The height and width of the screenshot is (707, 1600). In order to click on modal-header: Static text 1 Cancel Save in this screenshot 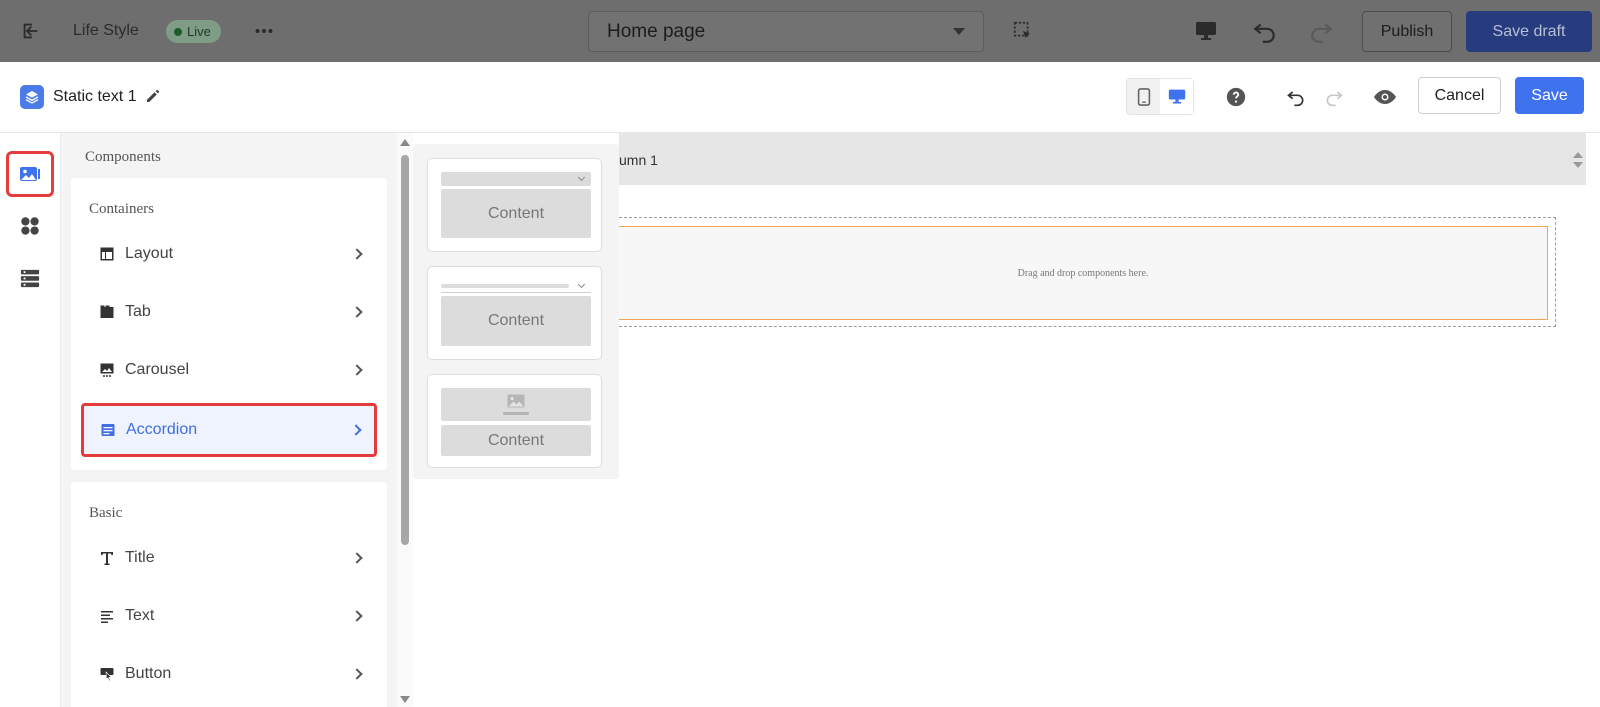, I will do `click(800, 97)`.